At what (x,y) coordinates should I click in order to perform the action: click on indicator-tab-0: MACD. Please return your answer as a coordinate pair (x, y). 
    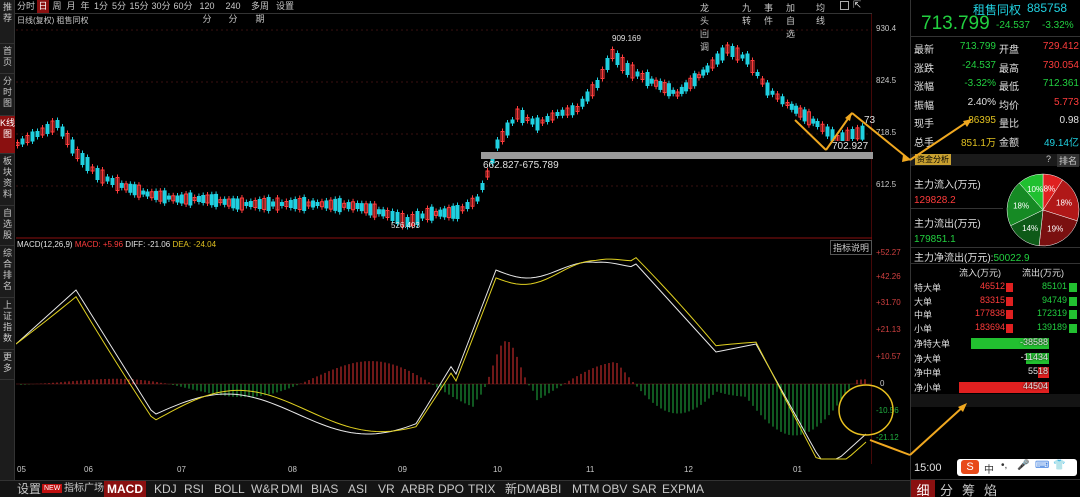
    Looking at the image, I should click on (125, 489).